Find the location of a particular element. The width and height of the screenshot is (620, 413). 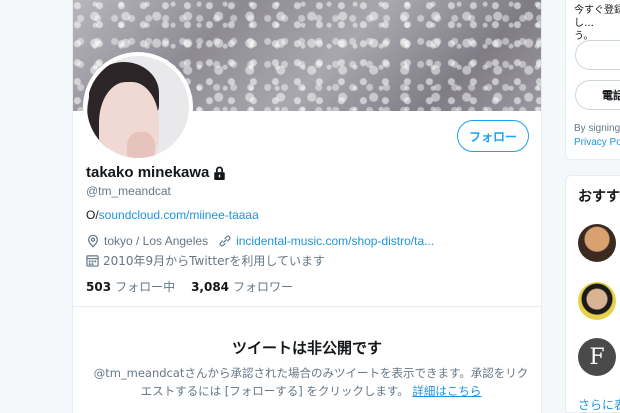

signup-button is located at coordinates (597, 55).